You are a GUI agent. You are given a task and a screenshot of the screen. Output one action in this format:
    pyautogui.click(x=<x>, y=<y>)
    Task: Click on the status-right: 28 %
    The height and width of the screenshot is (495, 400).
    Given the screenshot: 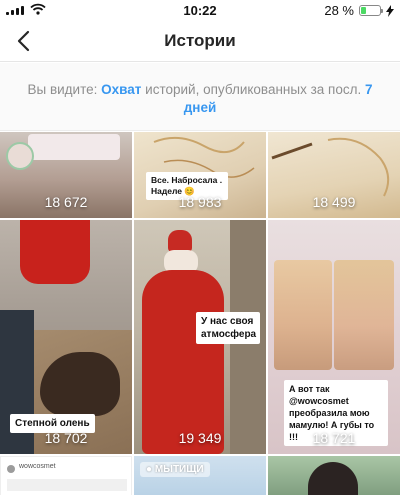 What is the action you would take?
    pyautogui.click(x=359, y=10)
    